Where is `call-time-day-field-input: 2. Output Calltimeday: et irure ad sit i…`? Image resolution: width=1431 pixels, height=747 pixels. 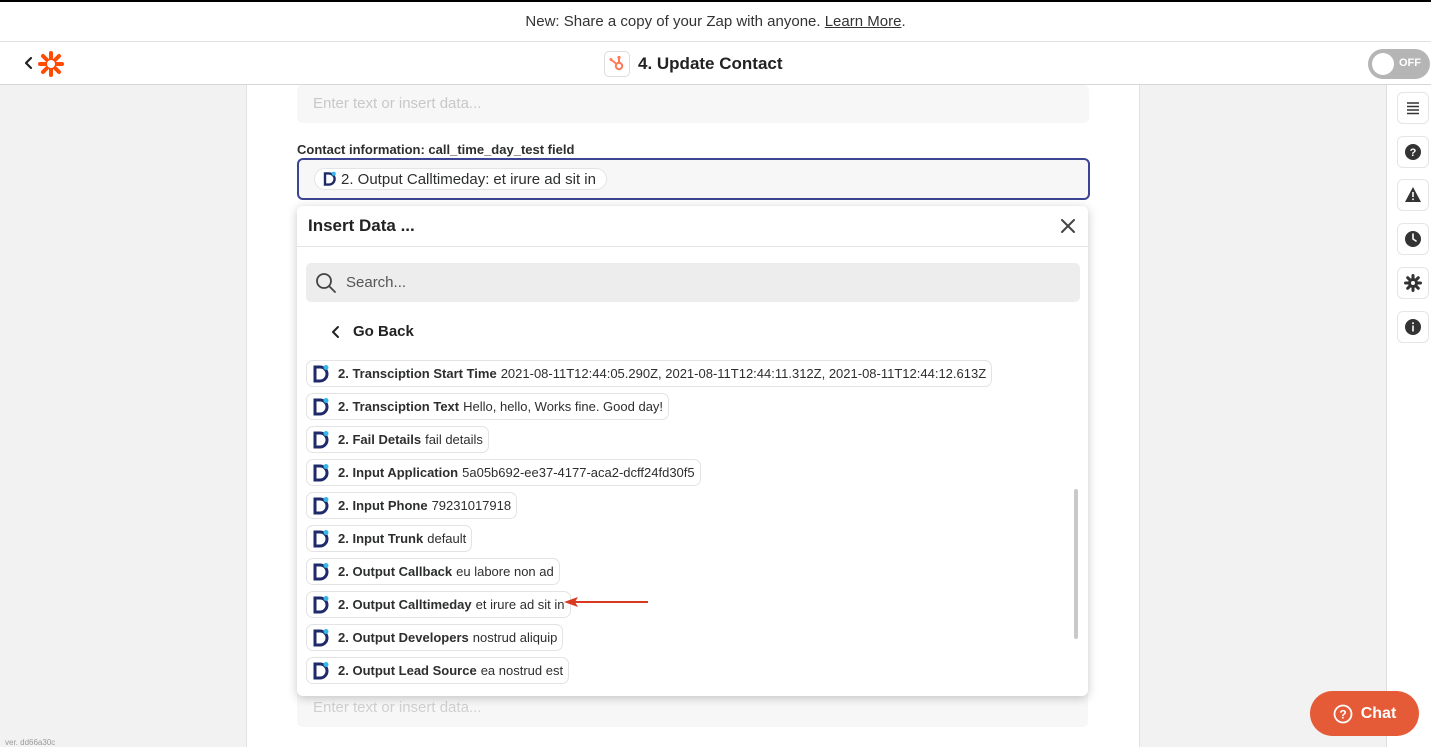 call-time-day-field-input: 2. Output Calltimeday: et irure ad sit i… is located at coordinates (693, 179).